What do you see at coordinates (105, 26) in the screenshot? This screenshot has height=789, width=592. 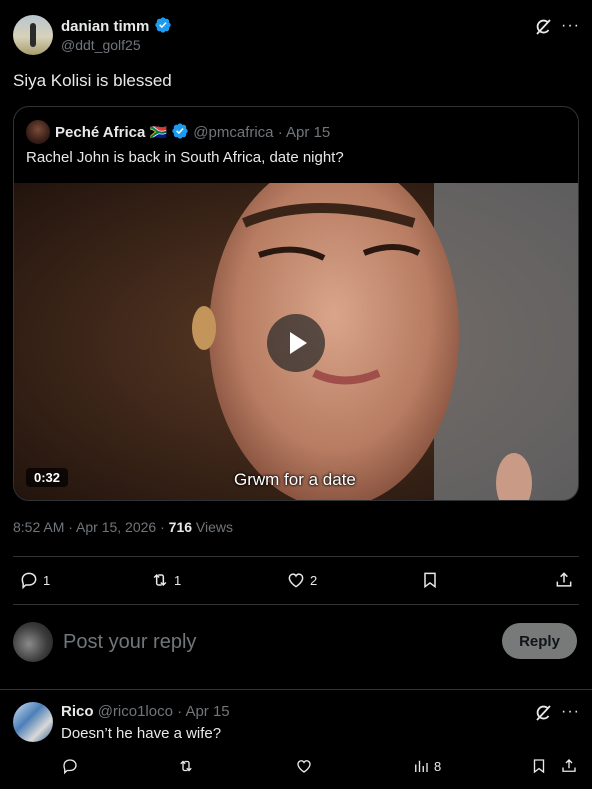 I see `author-name: danian timm` at bounding box center [105, 26].